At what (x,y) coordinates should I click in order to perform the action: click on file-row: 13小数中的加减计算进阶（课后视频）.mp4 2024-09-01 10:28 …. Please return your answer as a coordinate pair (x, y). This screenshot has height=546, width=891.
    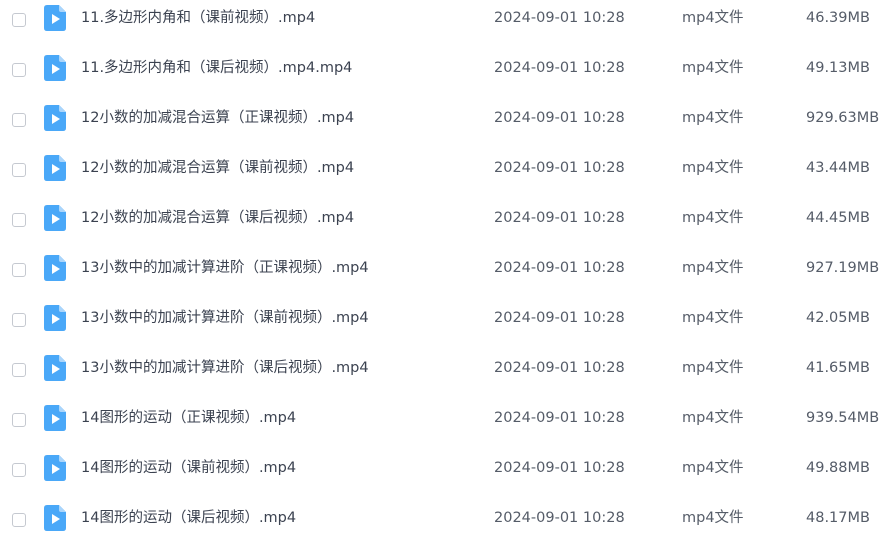
    Looking at the image, I should click on (445, 371).